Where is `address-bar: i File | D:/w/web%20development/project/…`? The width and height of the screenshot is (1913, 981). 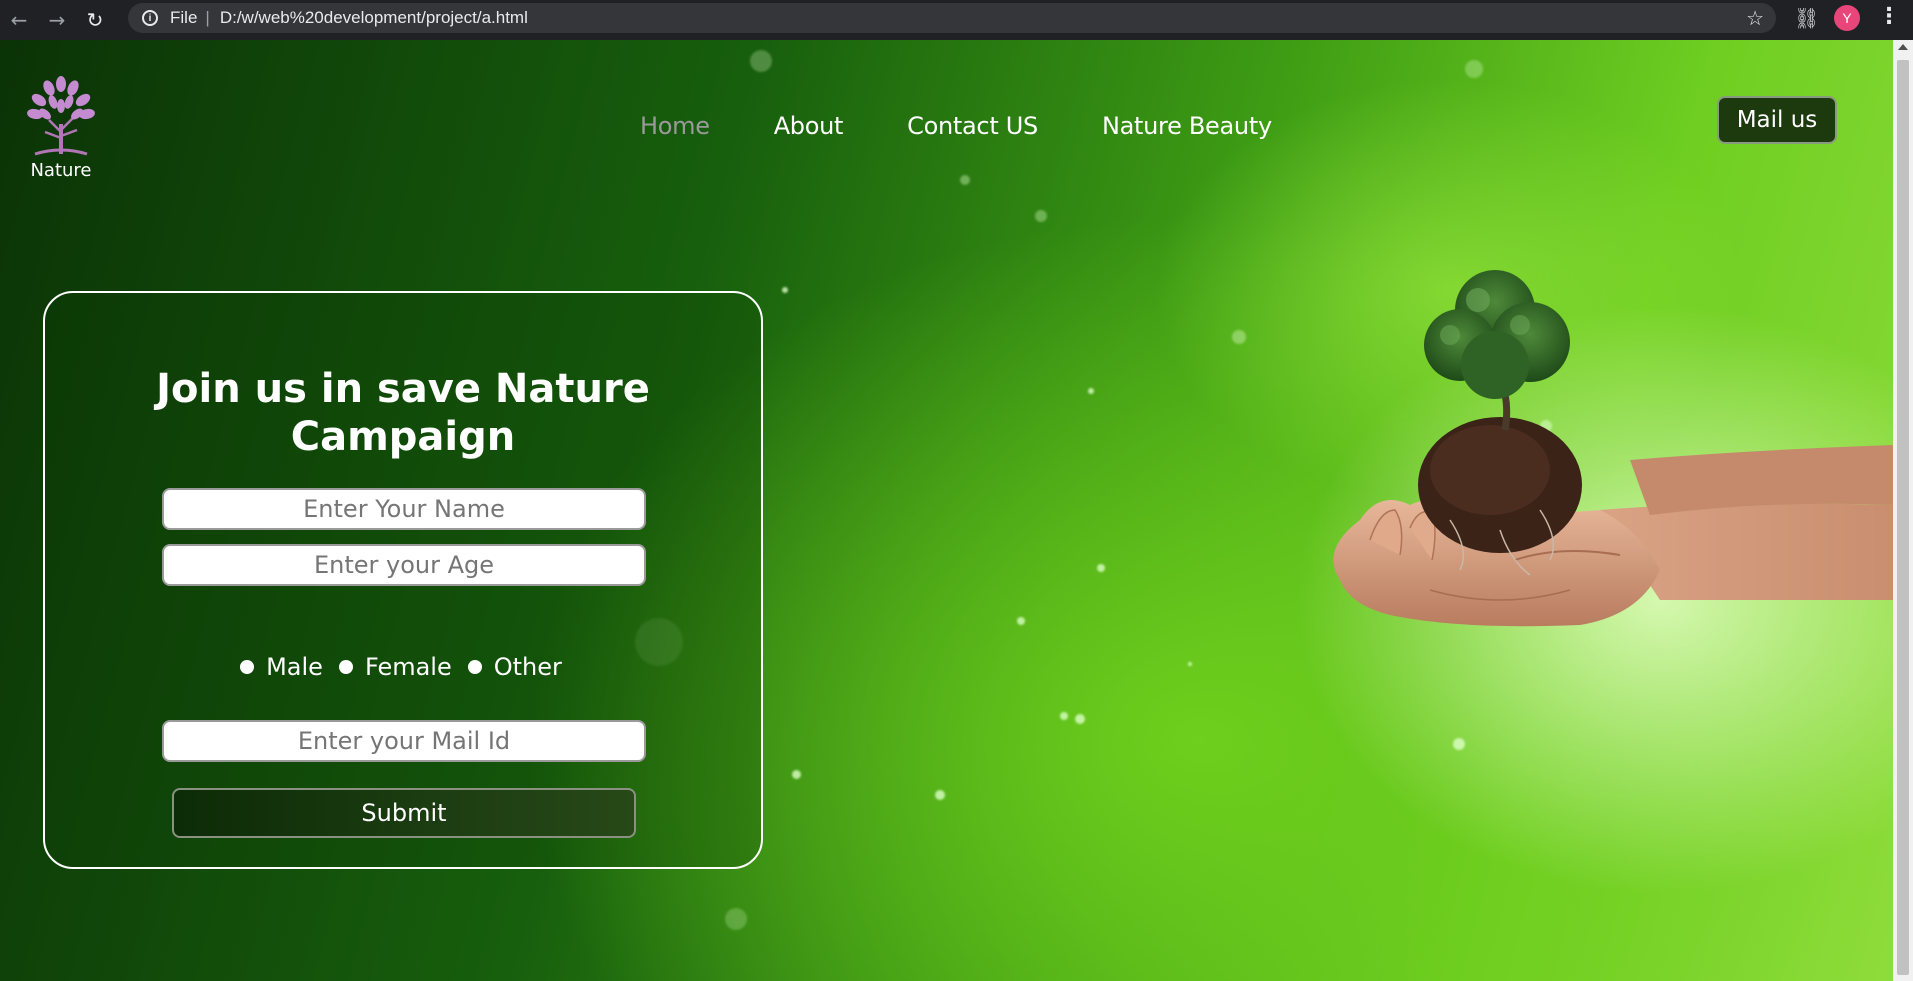
address-bar: i File | D:/w/web%20development/project/… is located at coordinates (952, 18).